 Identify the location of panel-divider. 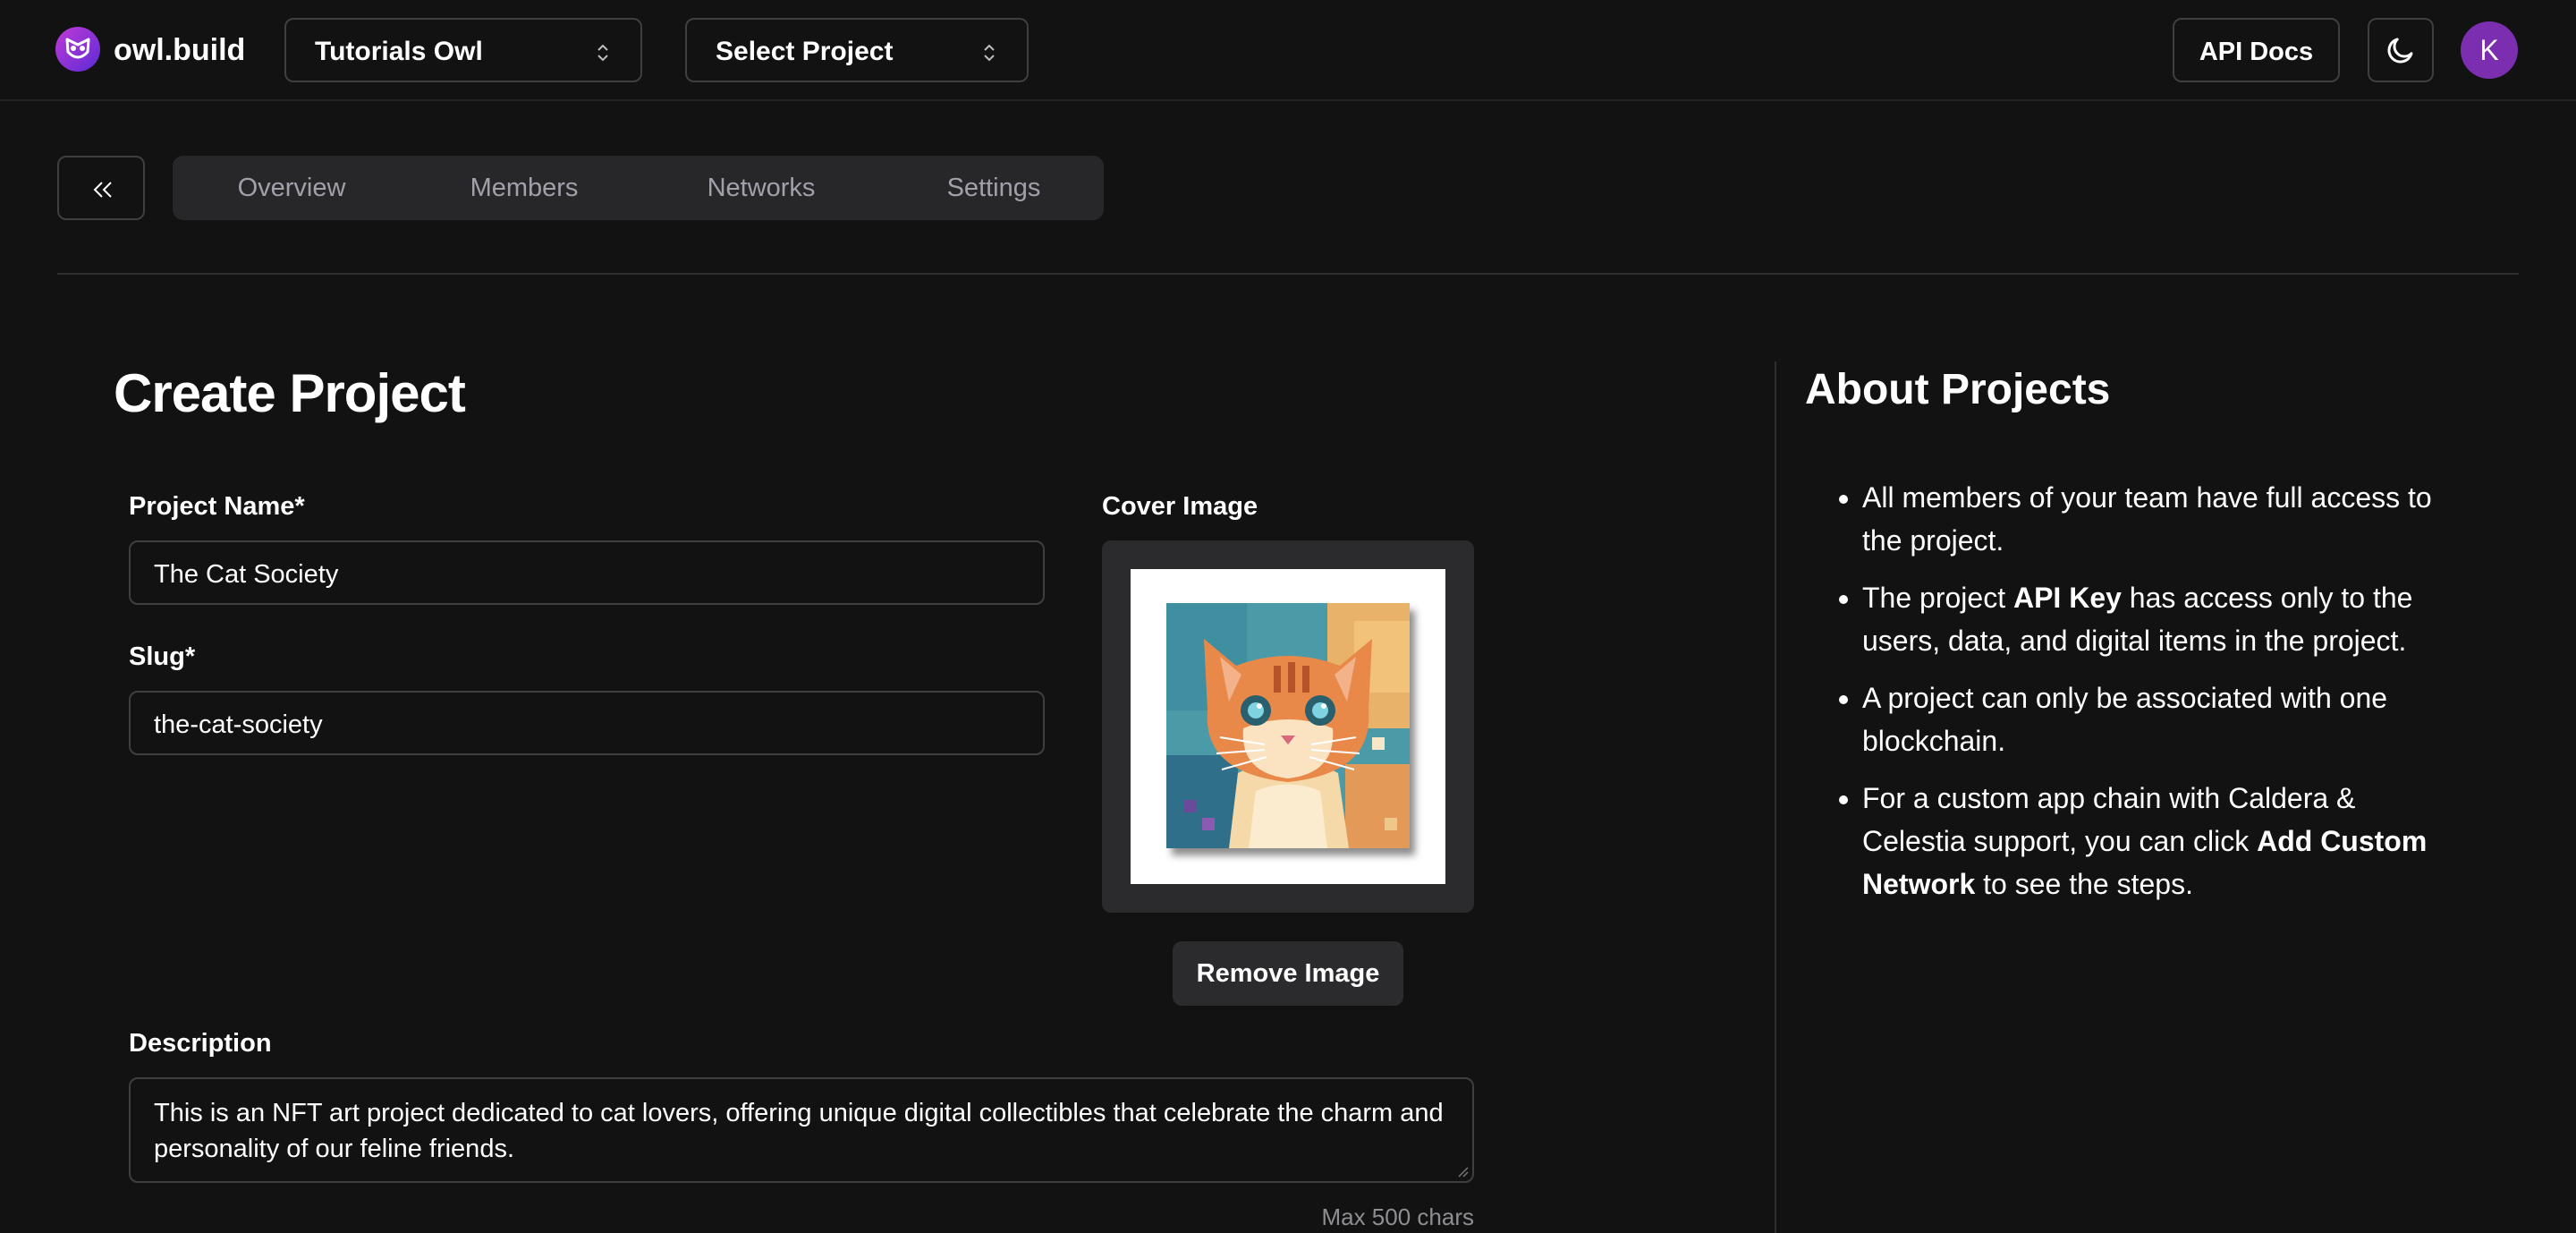
(1775, 797).